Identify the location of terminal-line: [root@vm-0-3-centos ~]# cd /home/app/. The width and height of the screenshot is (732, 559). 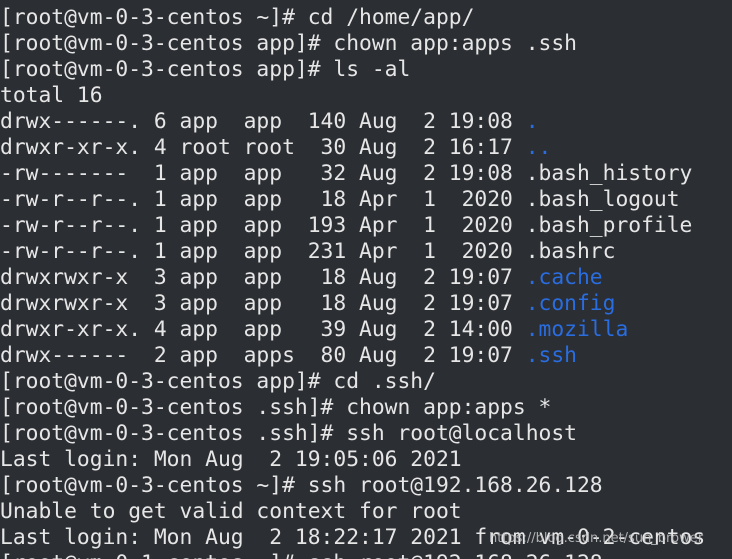
(237, 18).